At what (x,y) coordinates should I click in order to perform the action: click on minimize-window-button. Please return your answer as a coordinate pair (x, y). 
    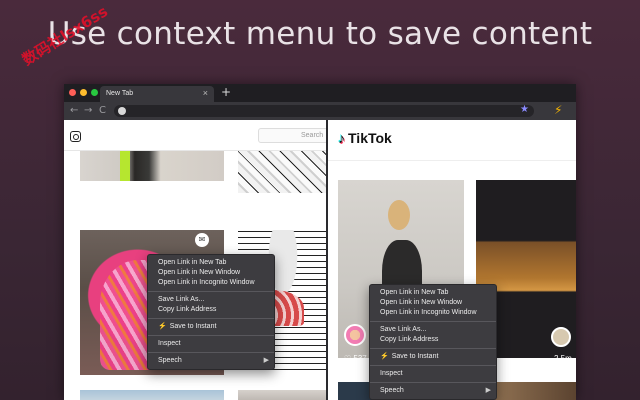
    Looking at the image, I should click on (83, 92).